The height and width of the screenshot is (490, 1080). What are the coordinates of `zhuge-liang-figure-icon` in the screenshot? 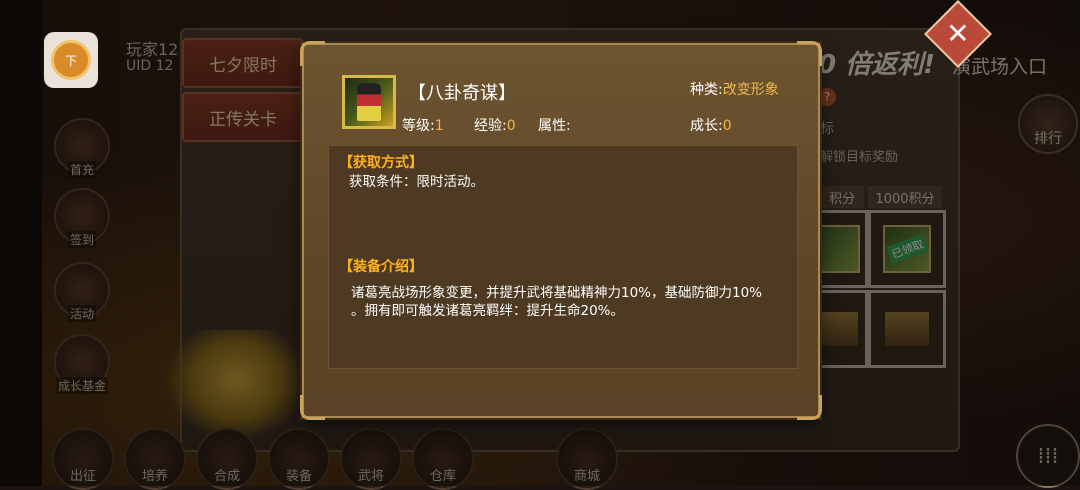 It's located at (369, 102).